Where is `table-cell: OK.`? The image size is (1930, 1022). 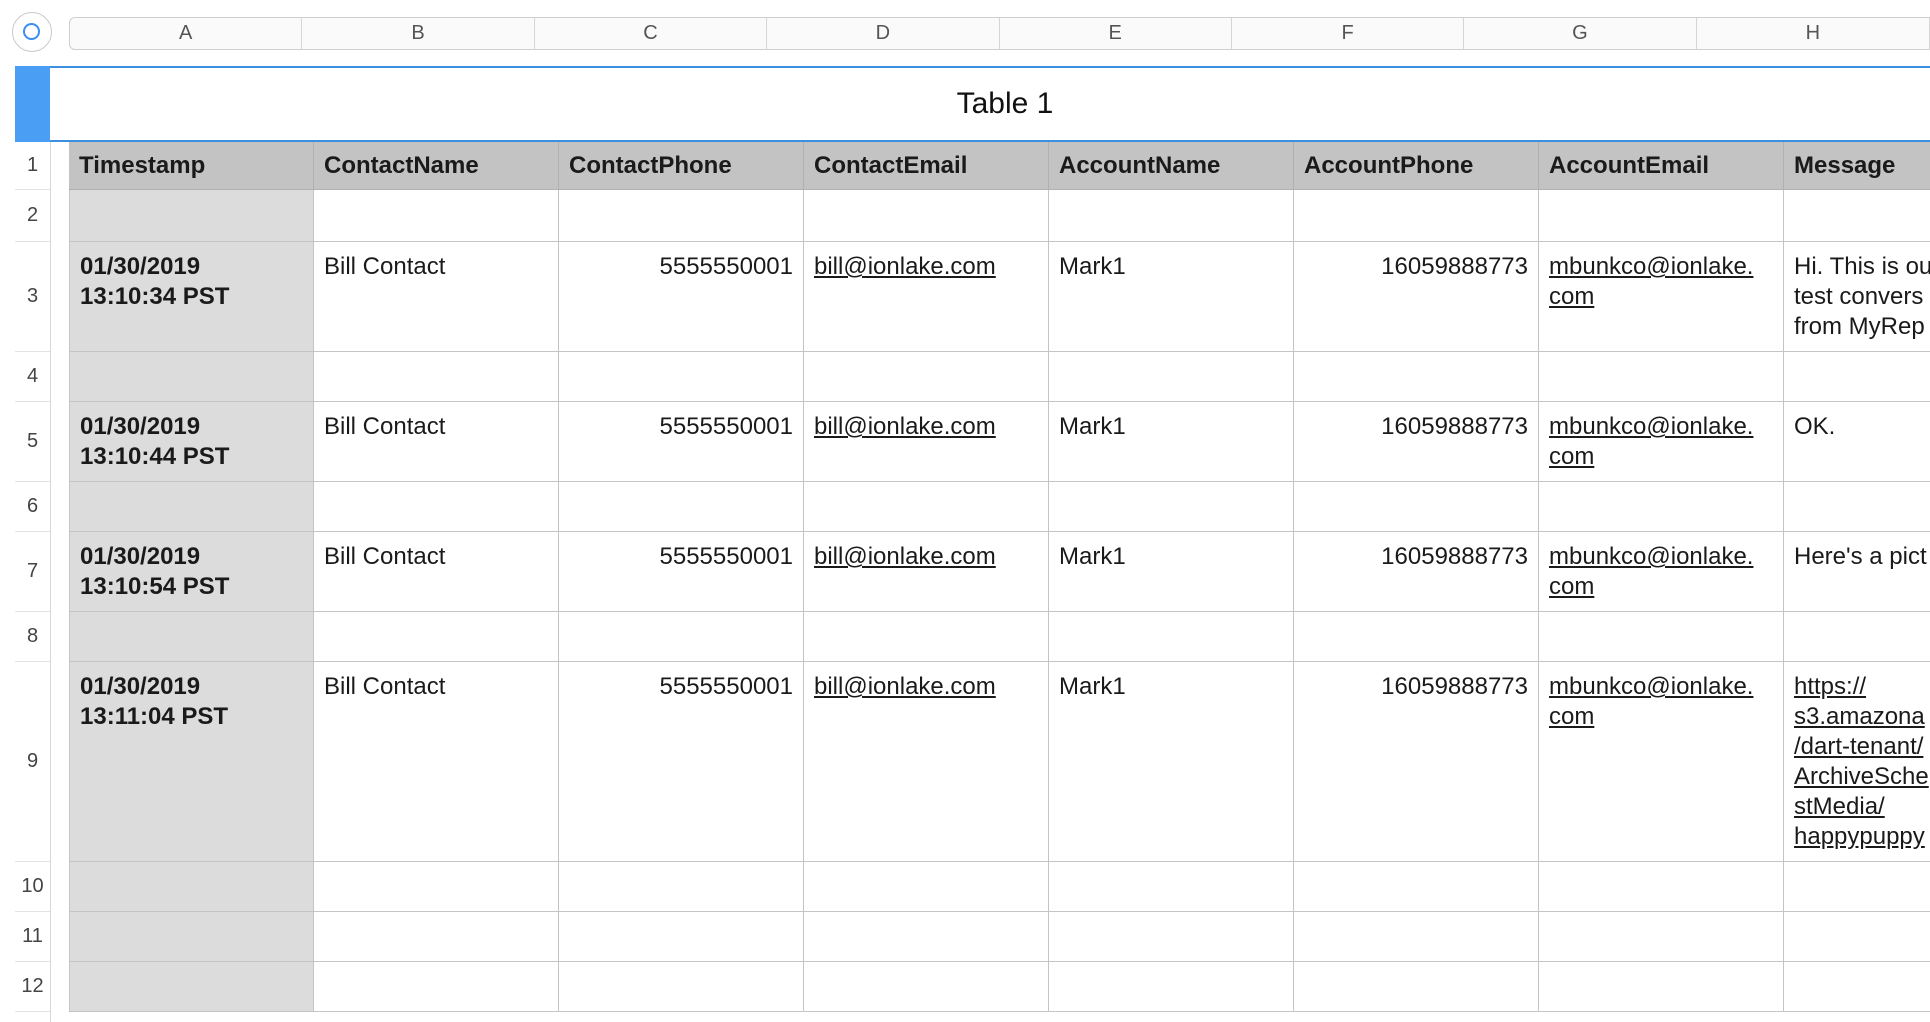 table-cell: OK. is located at coordinates (1857, 442).